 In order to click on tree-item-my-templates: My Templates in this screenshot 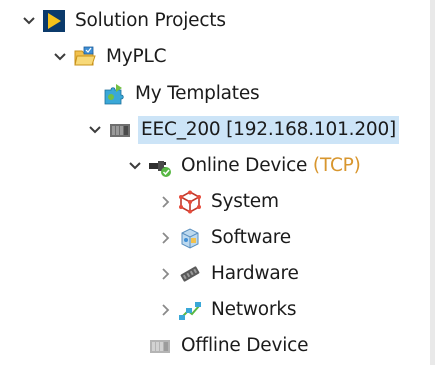, I will do `click(182, 94)`.